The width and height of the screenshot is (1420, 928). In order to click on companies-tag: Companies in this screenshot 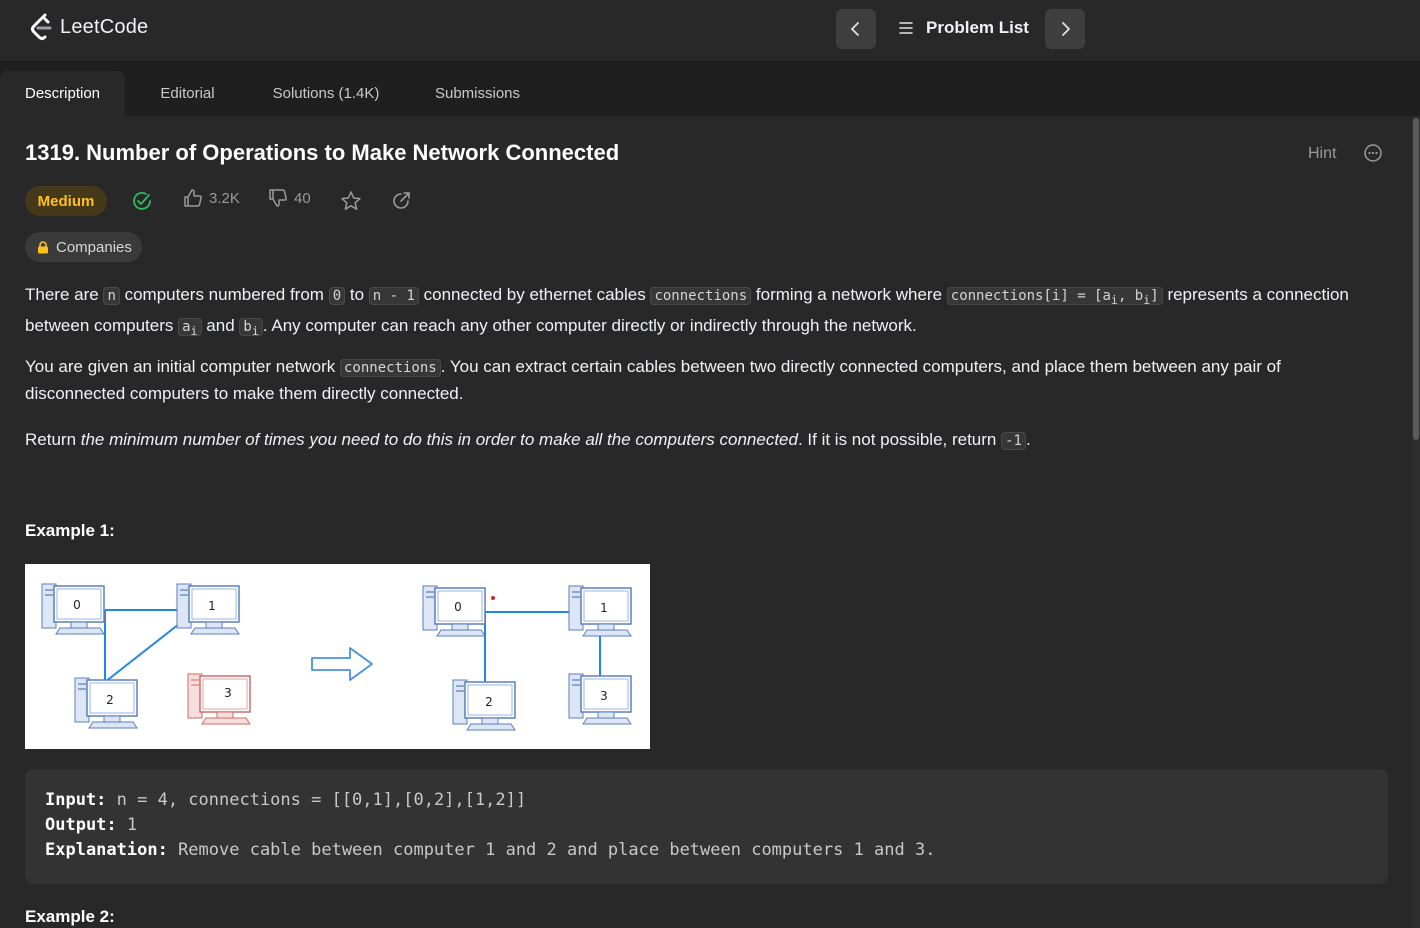, I will do `click(83, 247)`.